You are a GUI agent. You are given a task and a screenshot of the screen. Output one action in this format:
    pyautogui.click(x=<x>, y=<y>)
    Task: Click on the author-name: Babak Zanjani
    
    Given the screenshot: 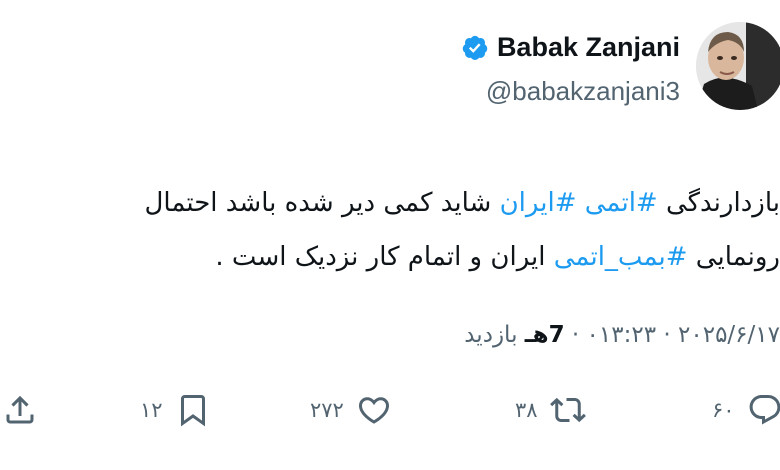 What is the action you would take?
    pyautogui.click(x=588, y=47)
    